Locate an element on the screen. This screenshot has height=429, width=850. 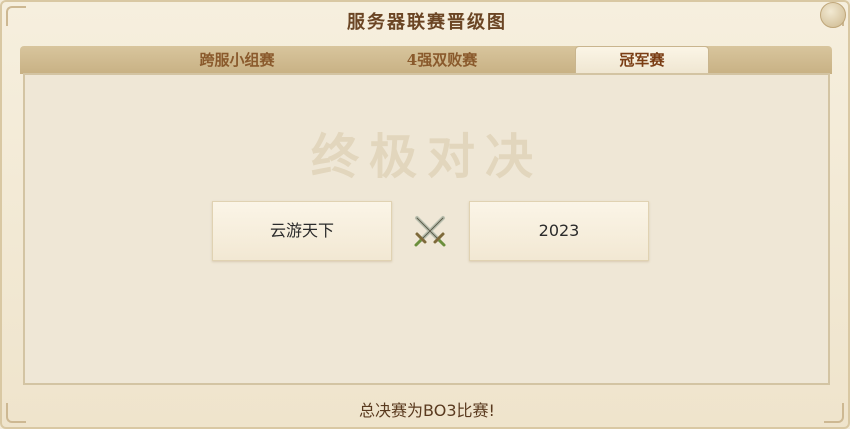
team-left: 云游天下 is located at coordinates (302, 231).